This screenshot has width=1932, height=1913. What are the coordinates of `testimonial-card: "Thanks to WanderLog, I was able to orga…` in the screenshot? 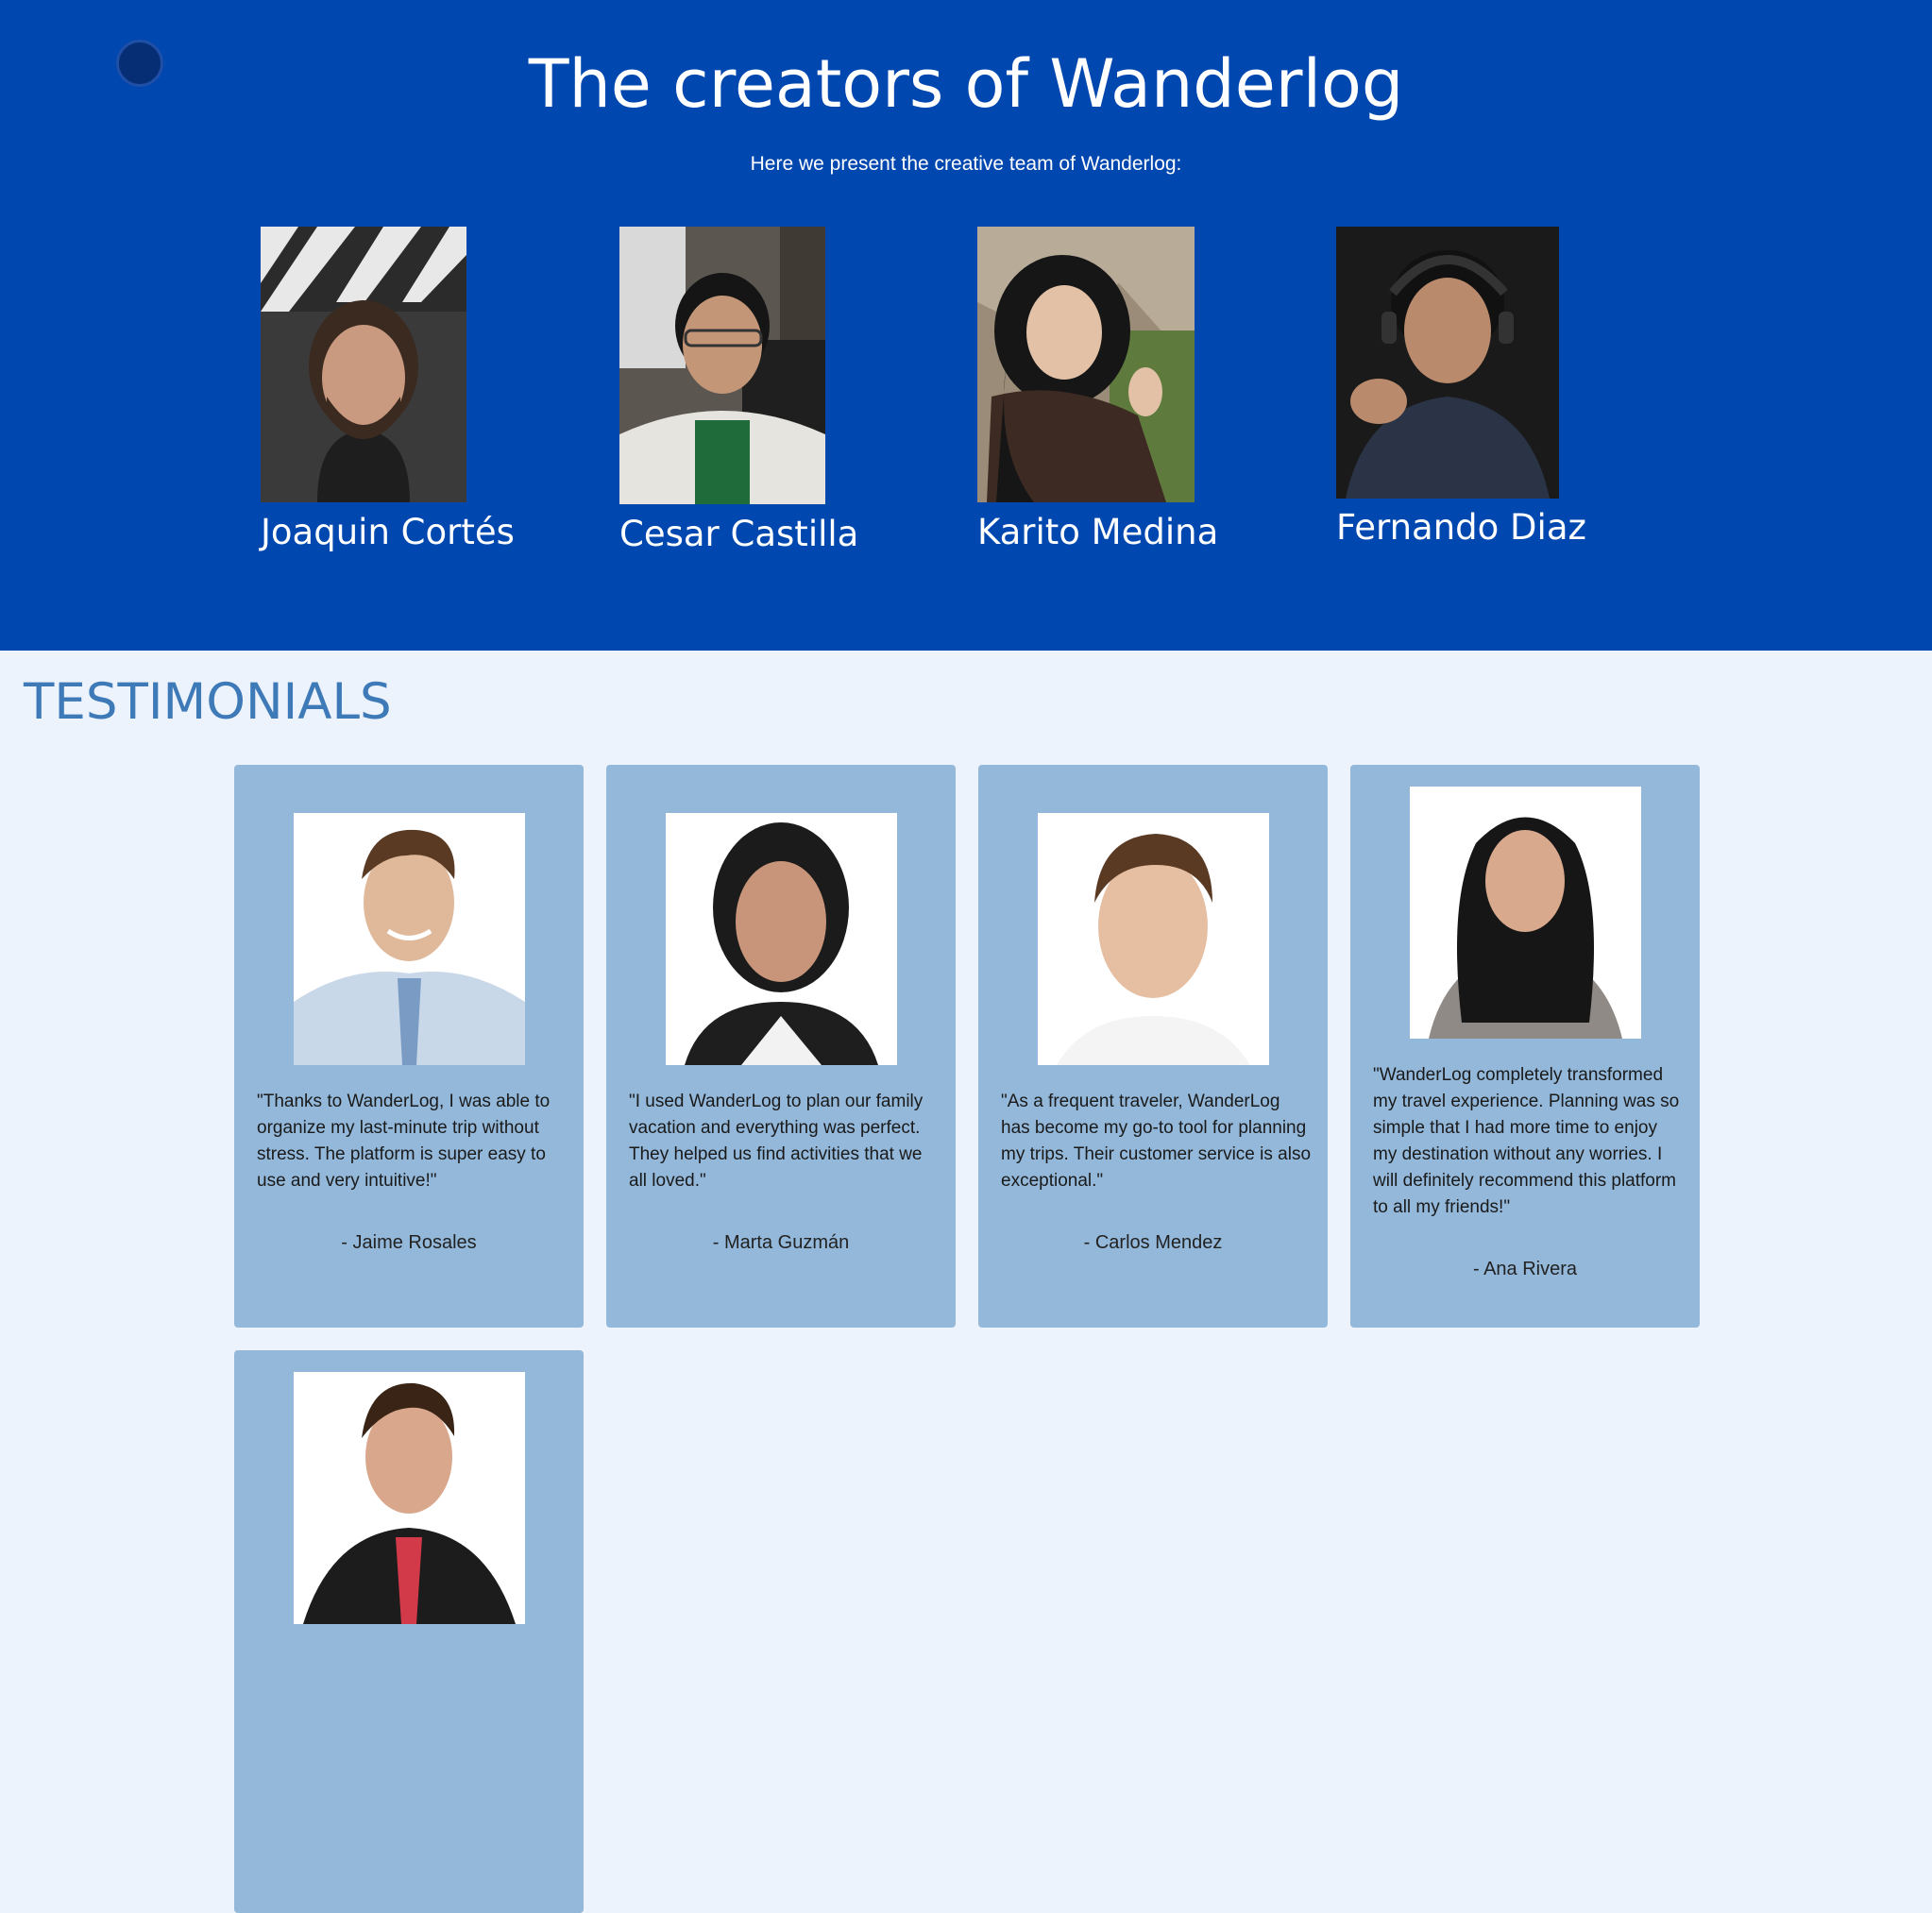 It's located at (409, 1047).